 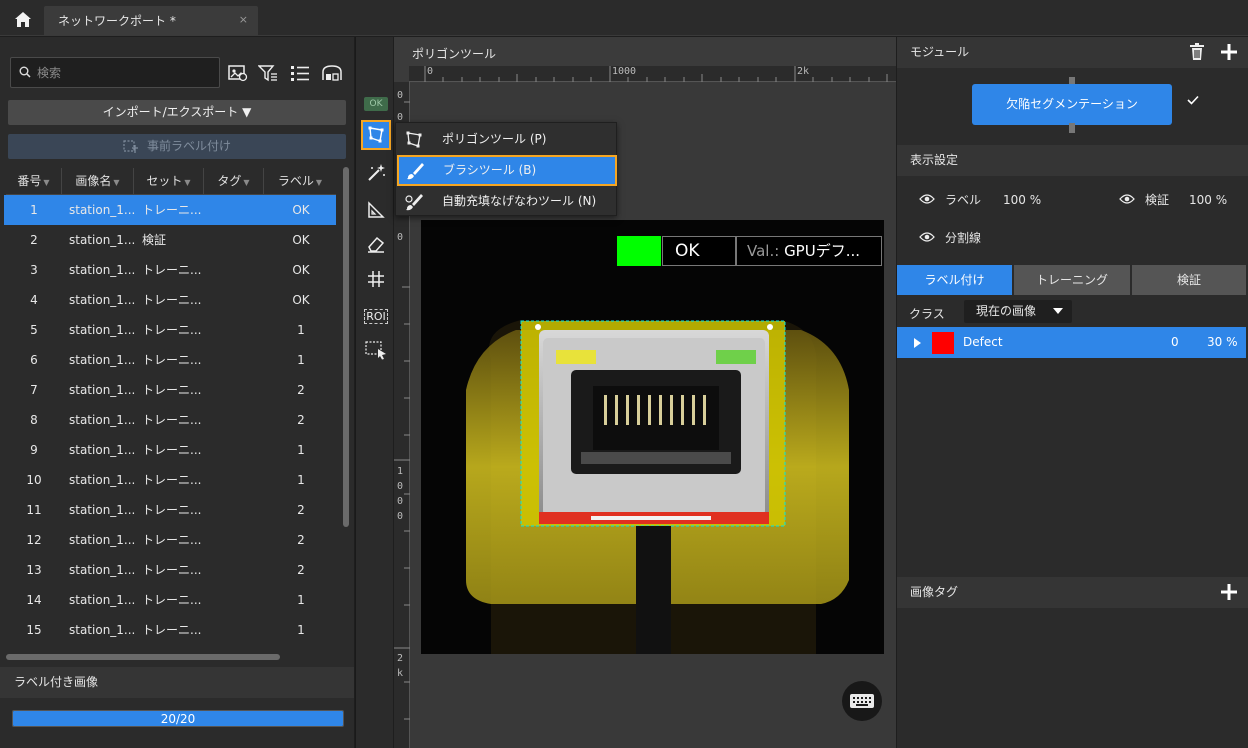 I want to click on roi-tool-button: ROI, so click(x=376, y=316).